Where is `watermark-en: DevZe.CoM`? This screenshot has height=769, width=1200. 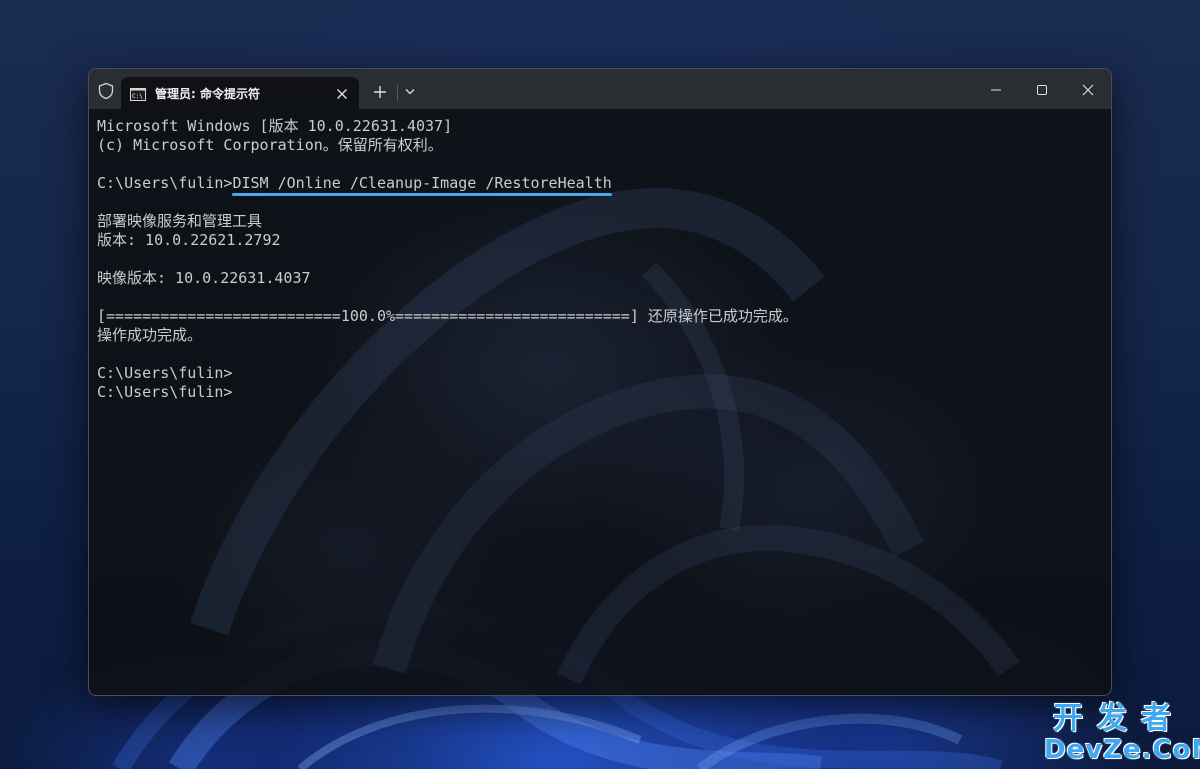
watermark-en: DevZe.CoM is located at coordinates (1122, 750).